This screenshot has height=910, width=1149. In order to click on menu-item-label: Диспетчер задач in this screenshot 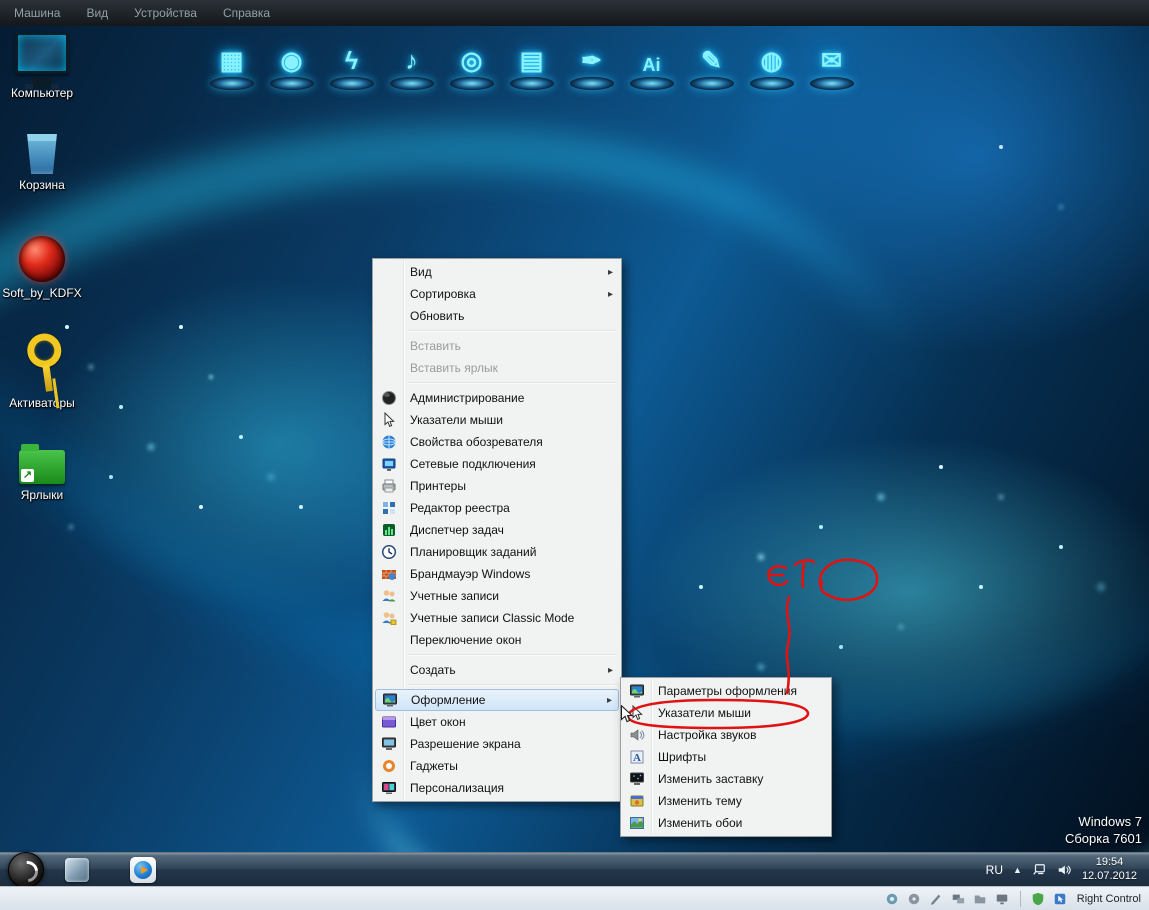, I will do `click(457, 530)`.